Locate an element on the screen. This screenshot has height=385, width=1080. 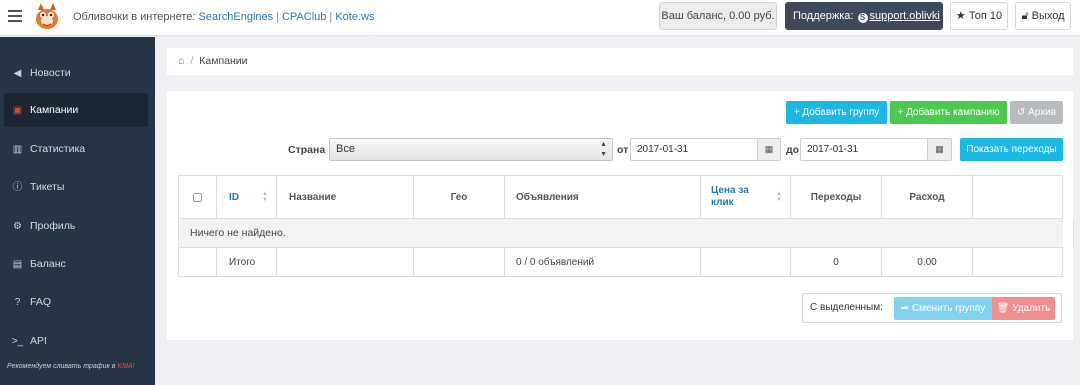
sidebar-item-balance: ▤ Баланс is located at coordinates (76, 264).